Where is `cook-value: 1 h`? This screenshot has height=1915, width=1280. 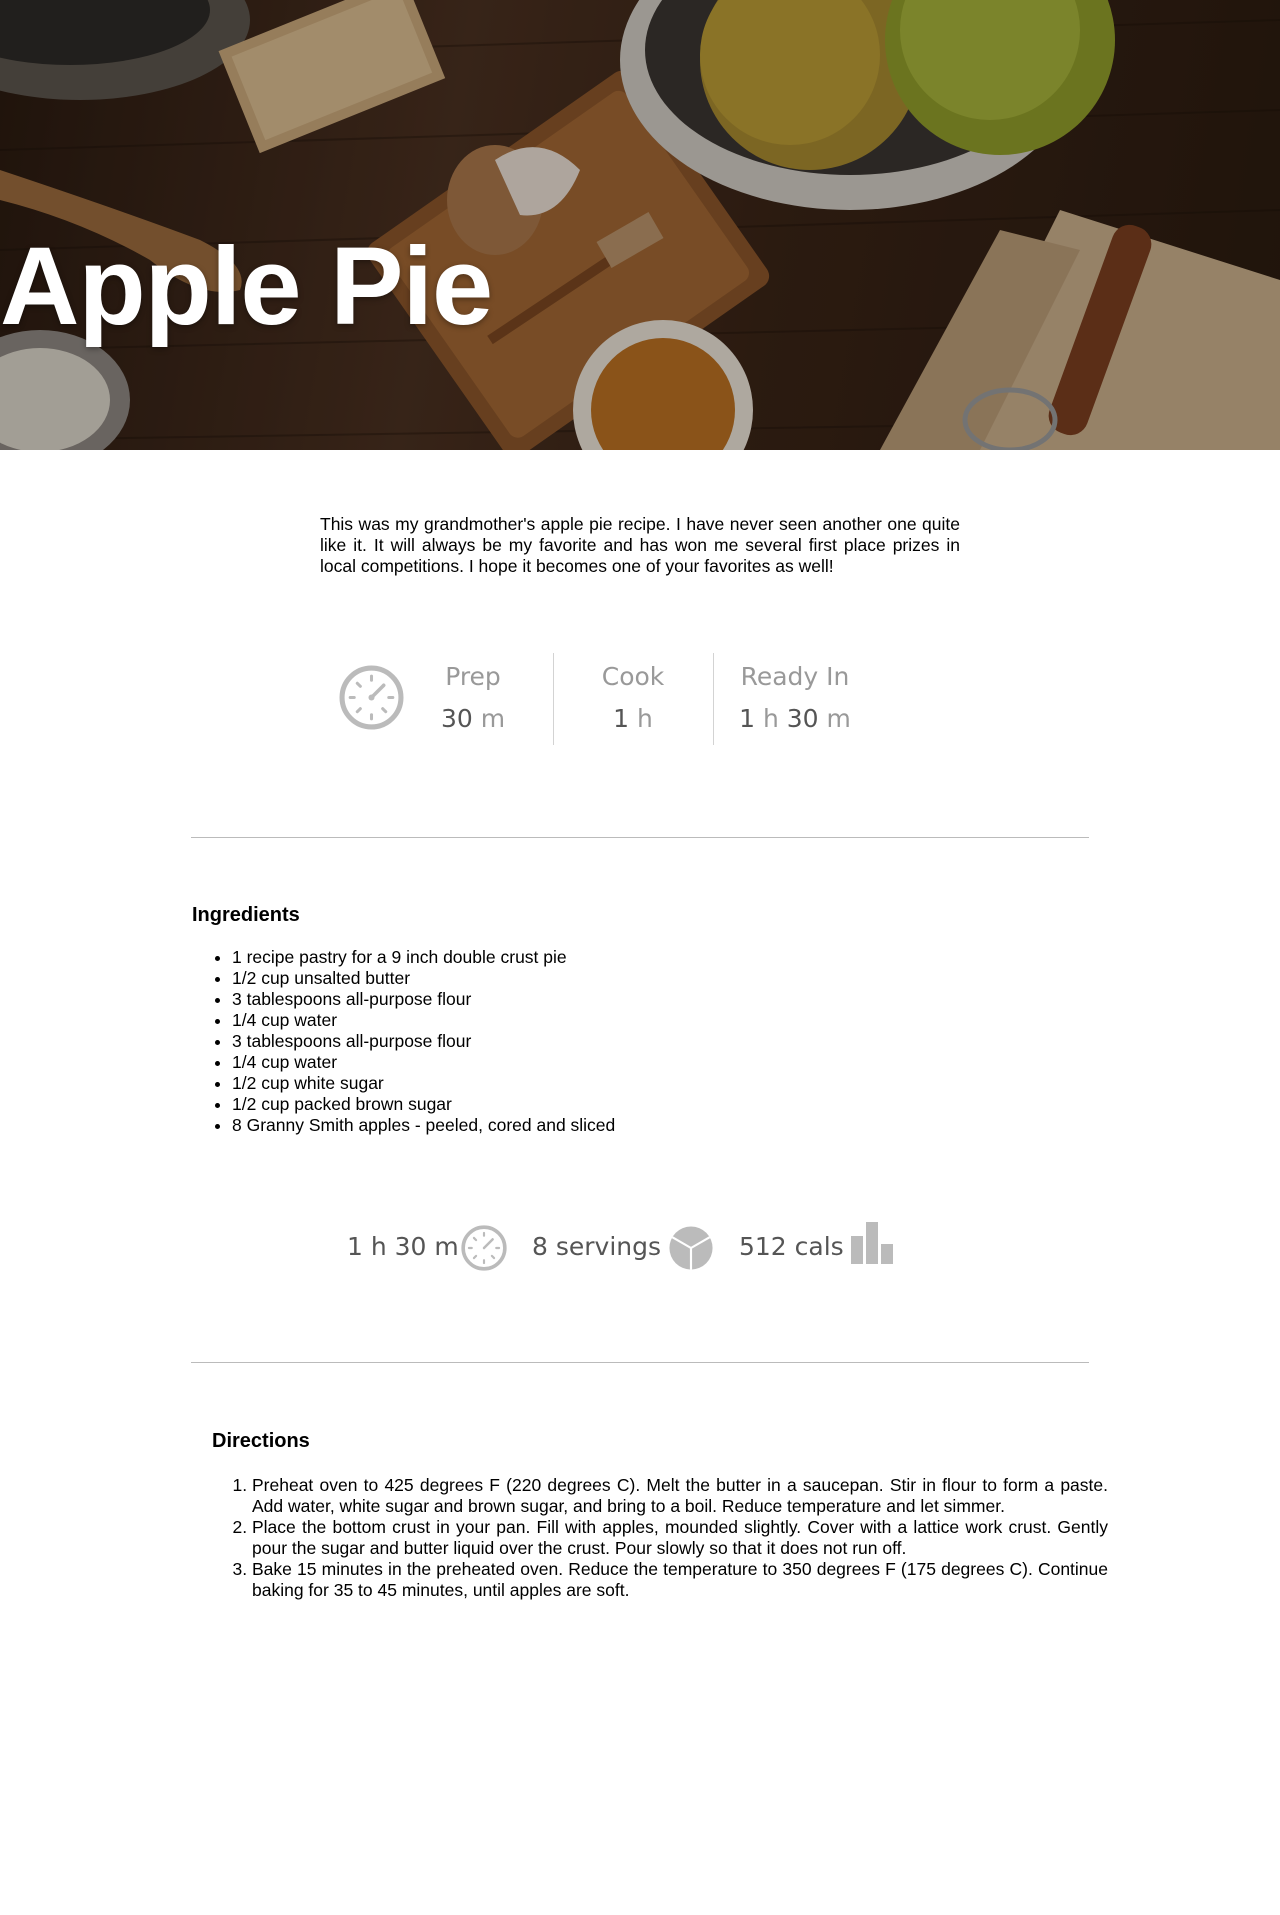
cook-value: 1 h is located at coordinates (633, 719).